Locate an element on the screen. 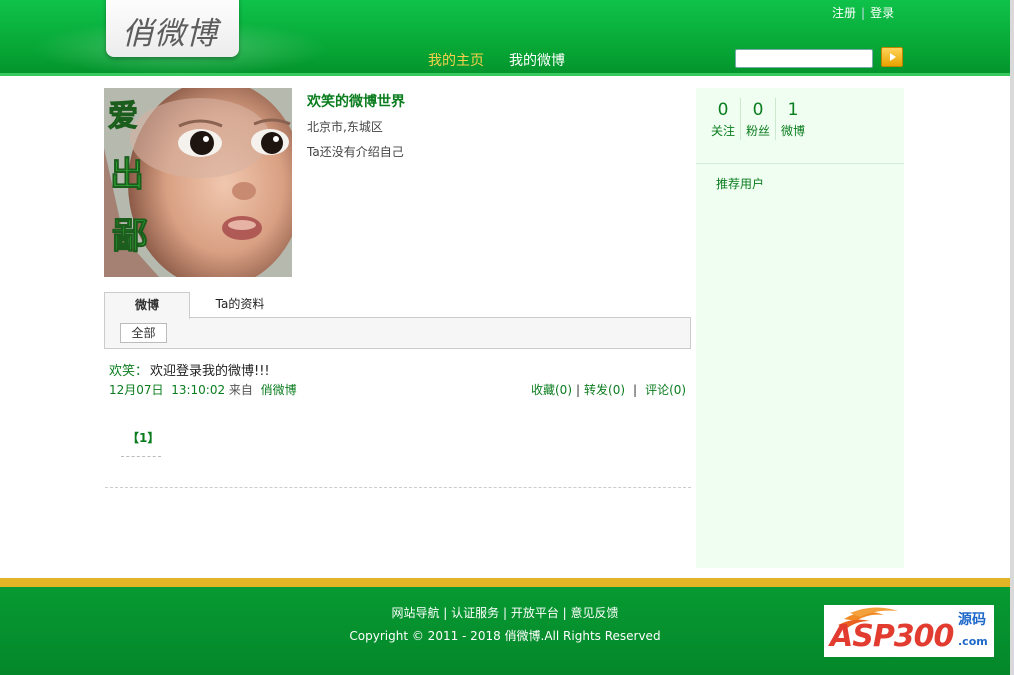  stat-following-label: 关注 is located at coordinates (722, 131).